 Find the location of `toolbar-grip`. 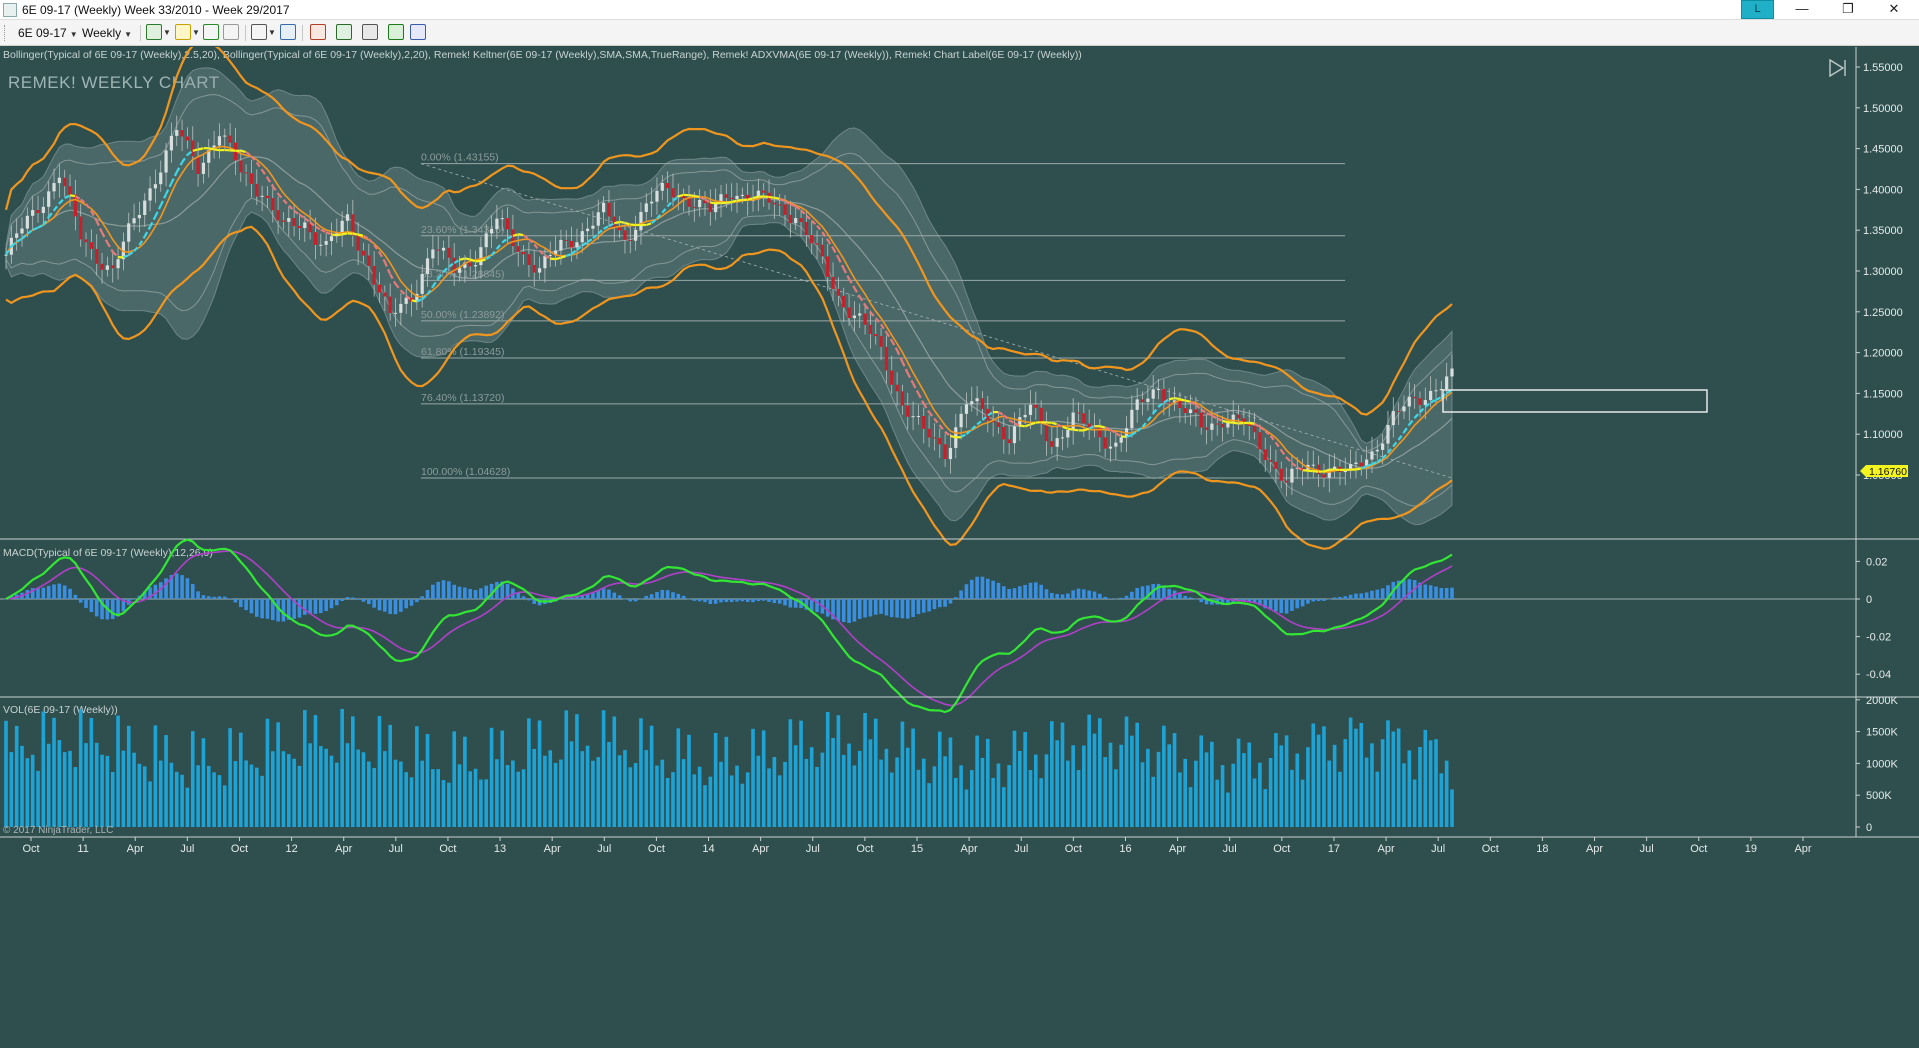

toolbar-grip is located at coordinates (5, 33).